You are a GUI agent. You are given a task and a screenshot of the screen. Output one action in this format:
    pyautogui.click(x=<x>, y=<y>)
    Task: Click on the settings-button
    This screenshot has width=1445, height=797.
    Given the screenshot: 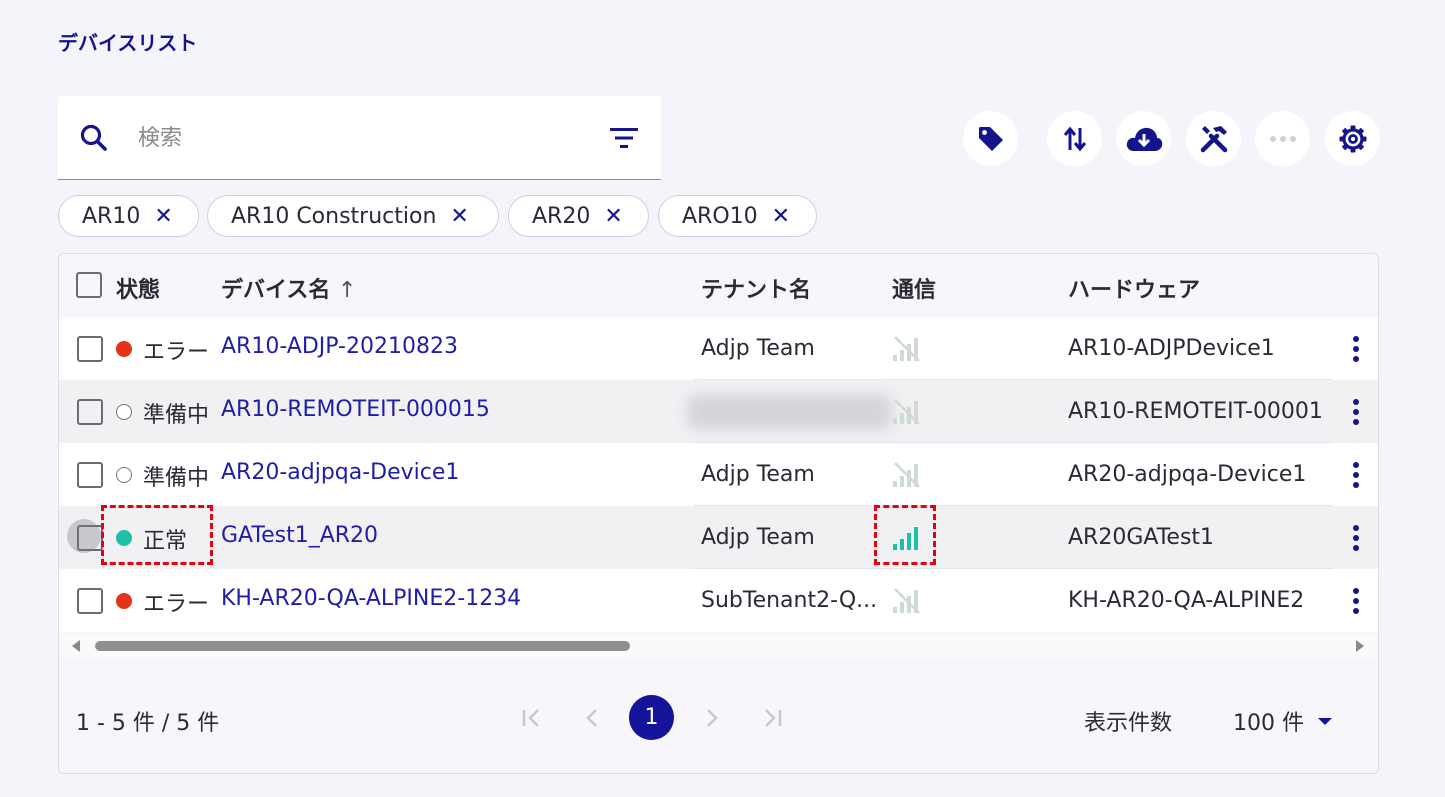 What is the action you would take?
    pyautogui.click(x=1352, y=138)
    